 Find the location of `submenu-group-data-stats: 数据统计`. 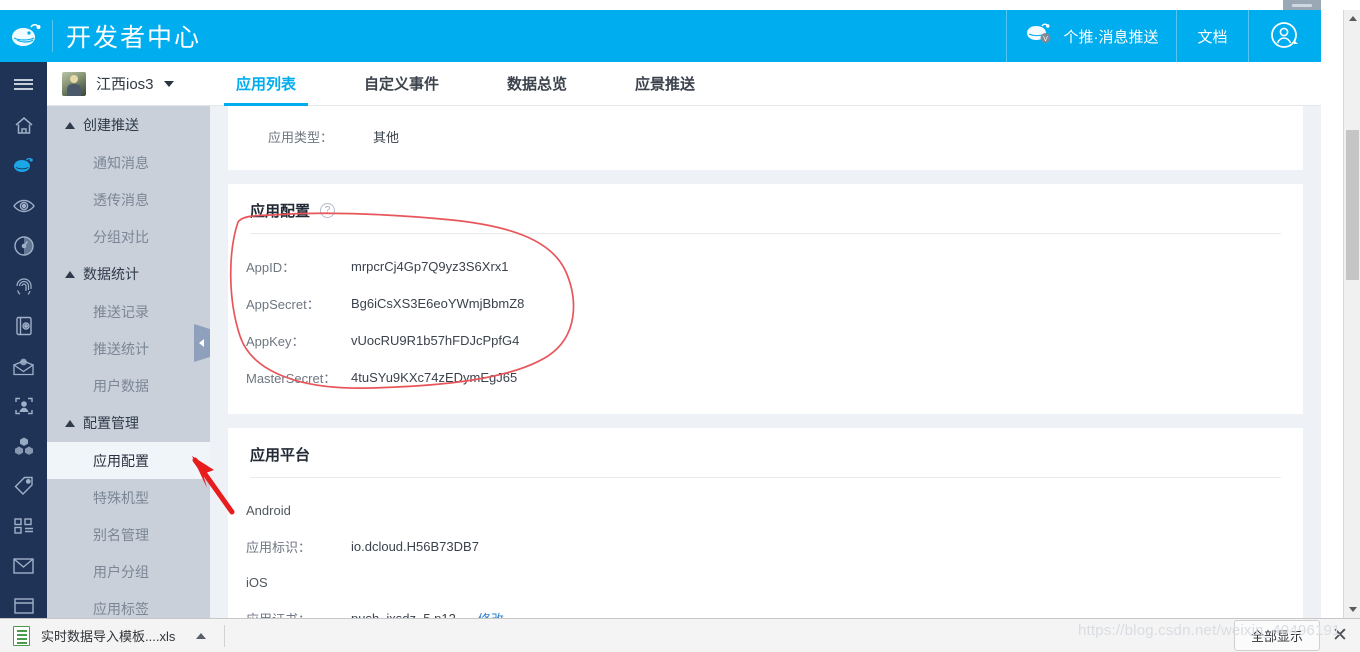

submenu-group-data-stats: 数据统计 is located at coordinates (128, 274).